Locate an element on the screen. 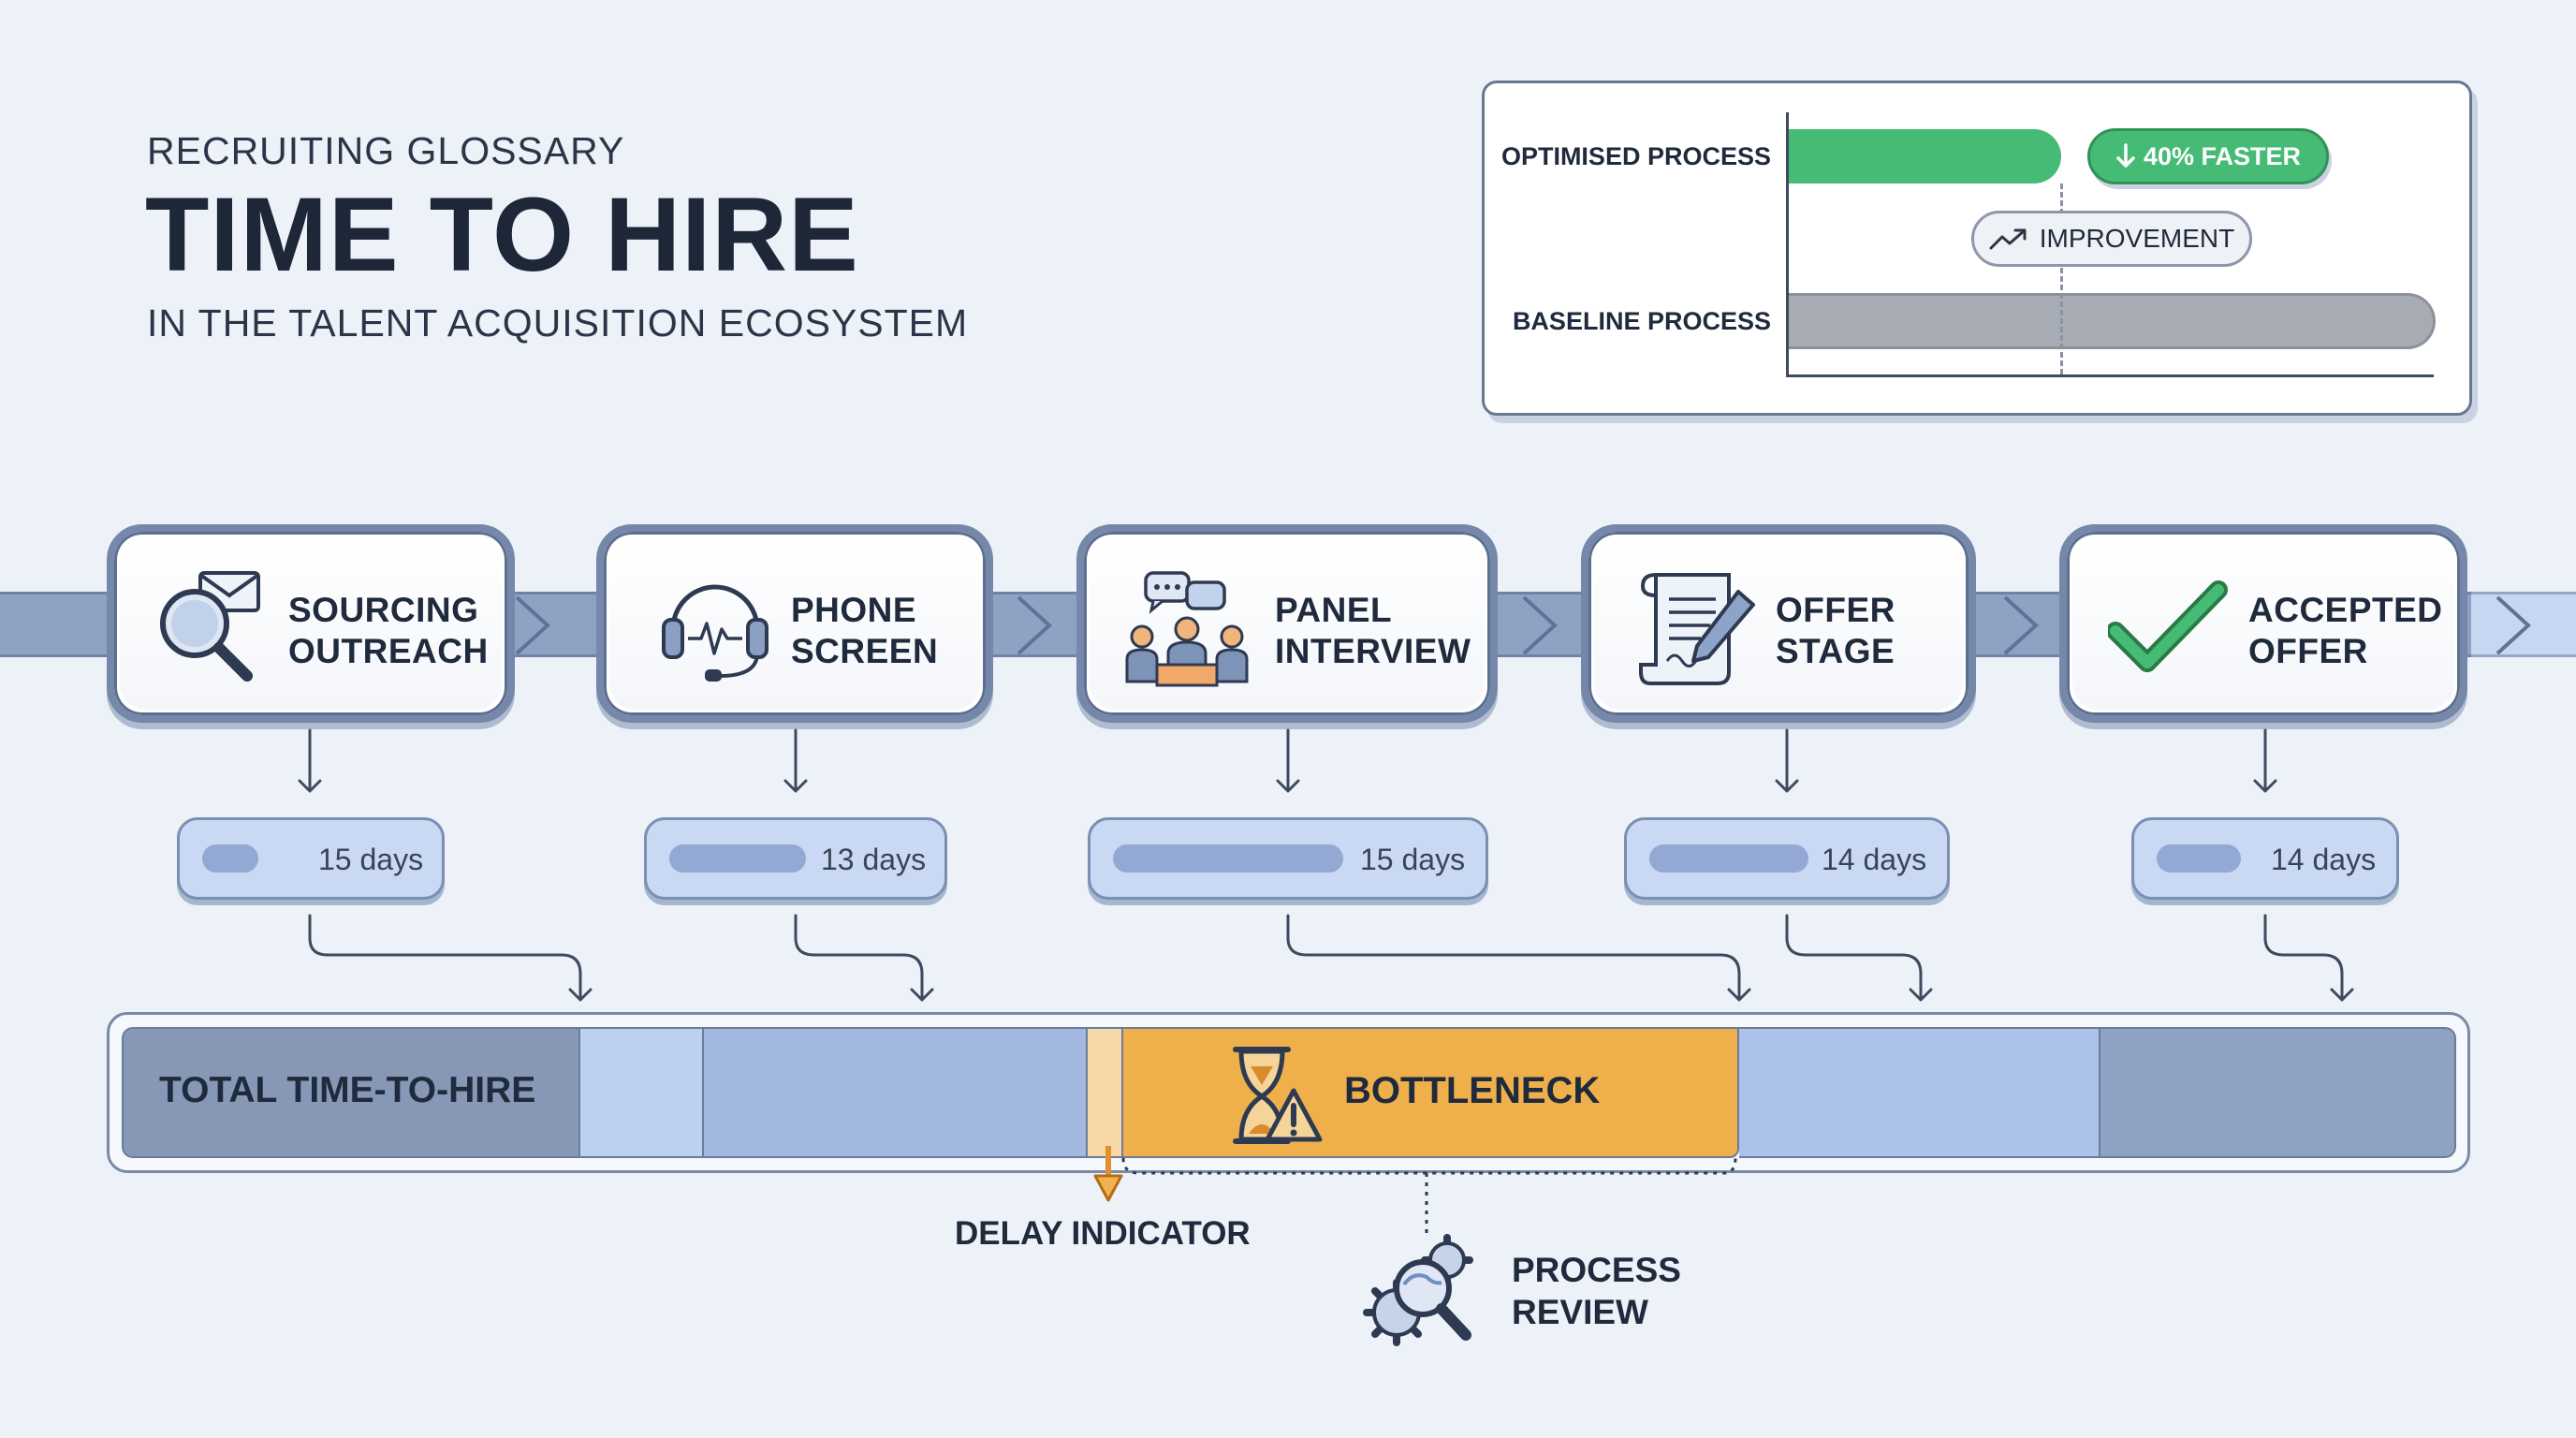 Image resolution: width=2576 pixels, height=1438 pixels. improvement-badge-text: IMPROVEMENT is located at coordinates (2137, 238).